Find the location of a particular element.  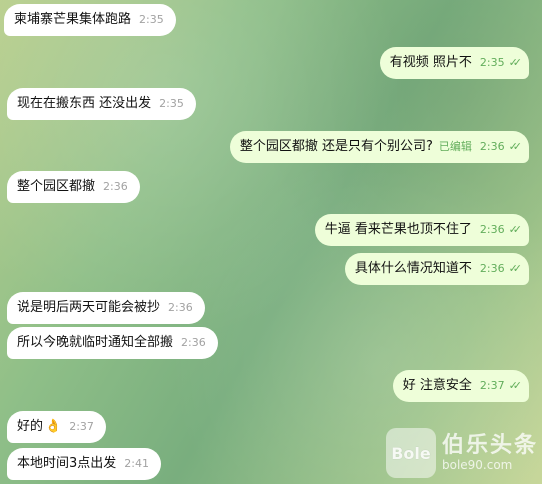

message-text: 柬埔寨芒果集体跑路 is located at coordinates (73, 19).